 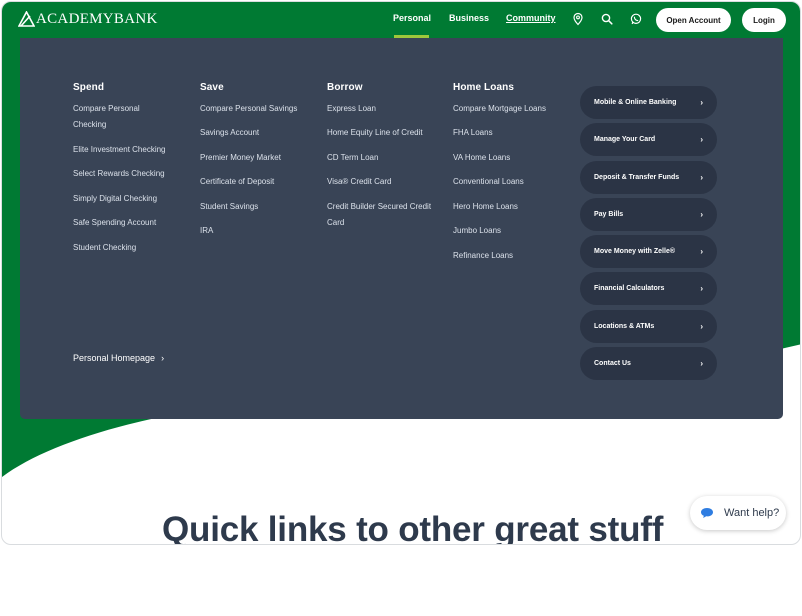 I want to click on quick-link-deposit-transfer: Deposit & Transfer Funds ›, so click(x=648, y=177).